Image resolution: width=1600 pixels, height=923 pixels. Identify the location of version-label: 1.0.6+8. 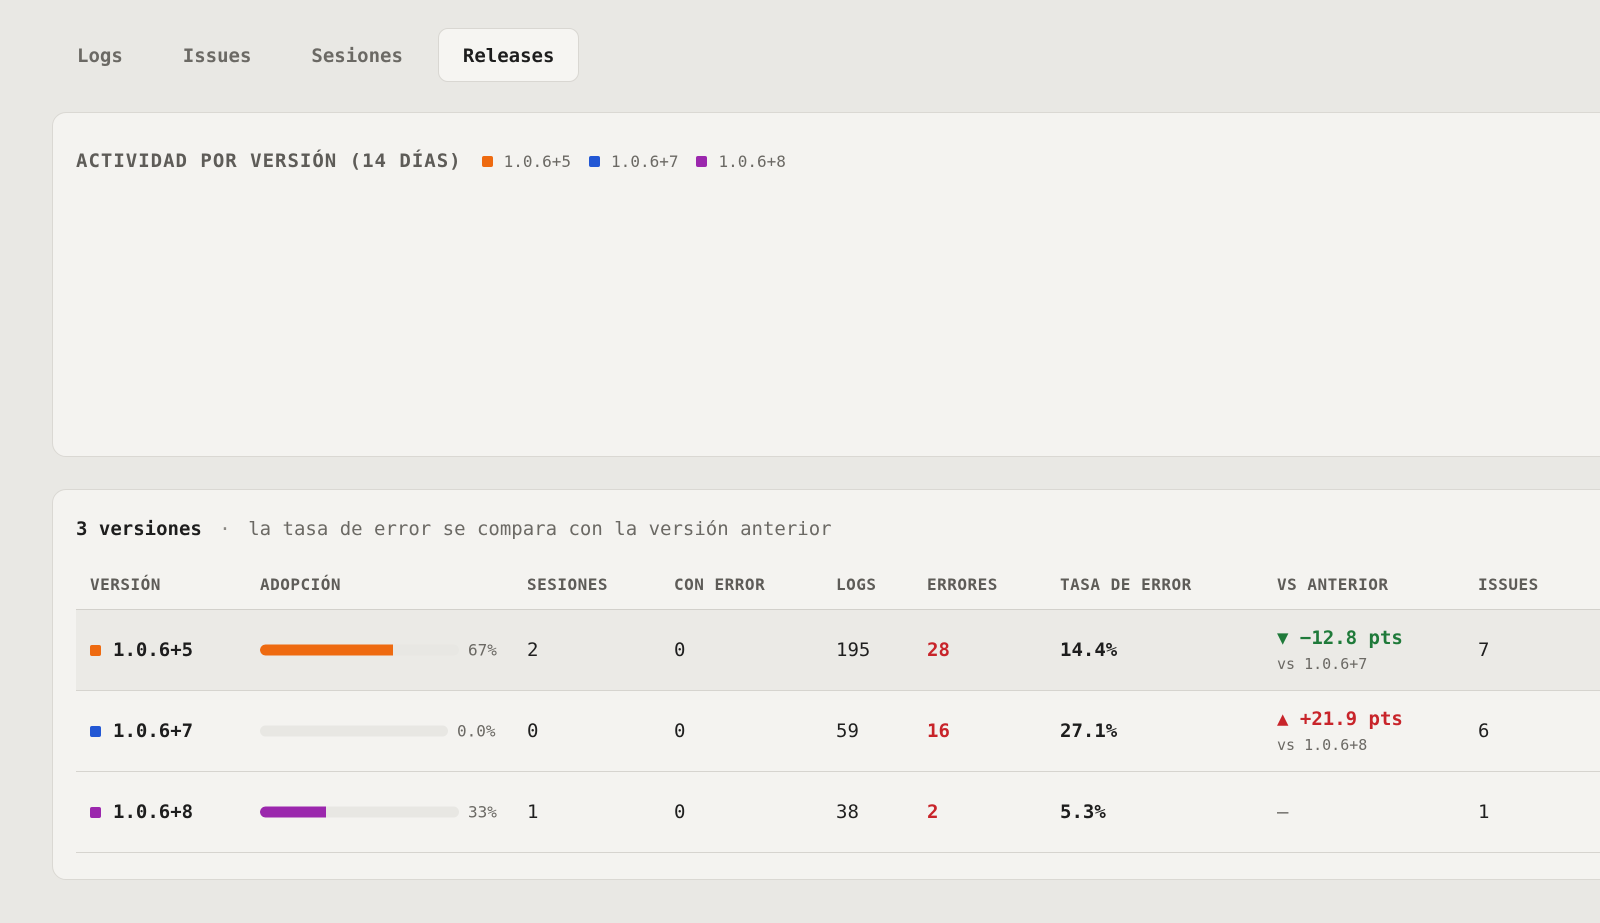
(153, 812).